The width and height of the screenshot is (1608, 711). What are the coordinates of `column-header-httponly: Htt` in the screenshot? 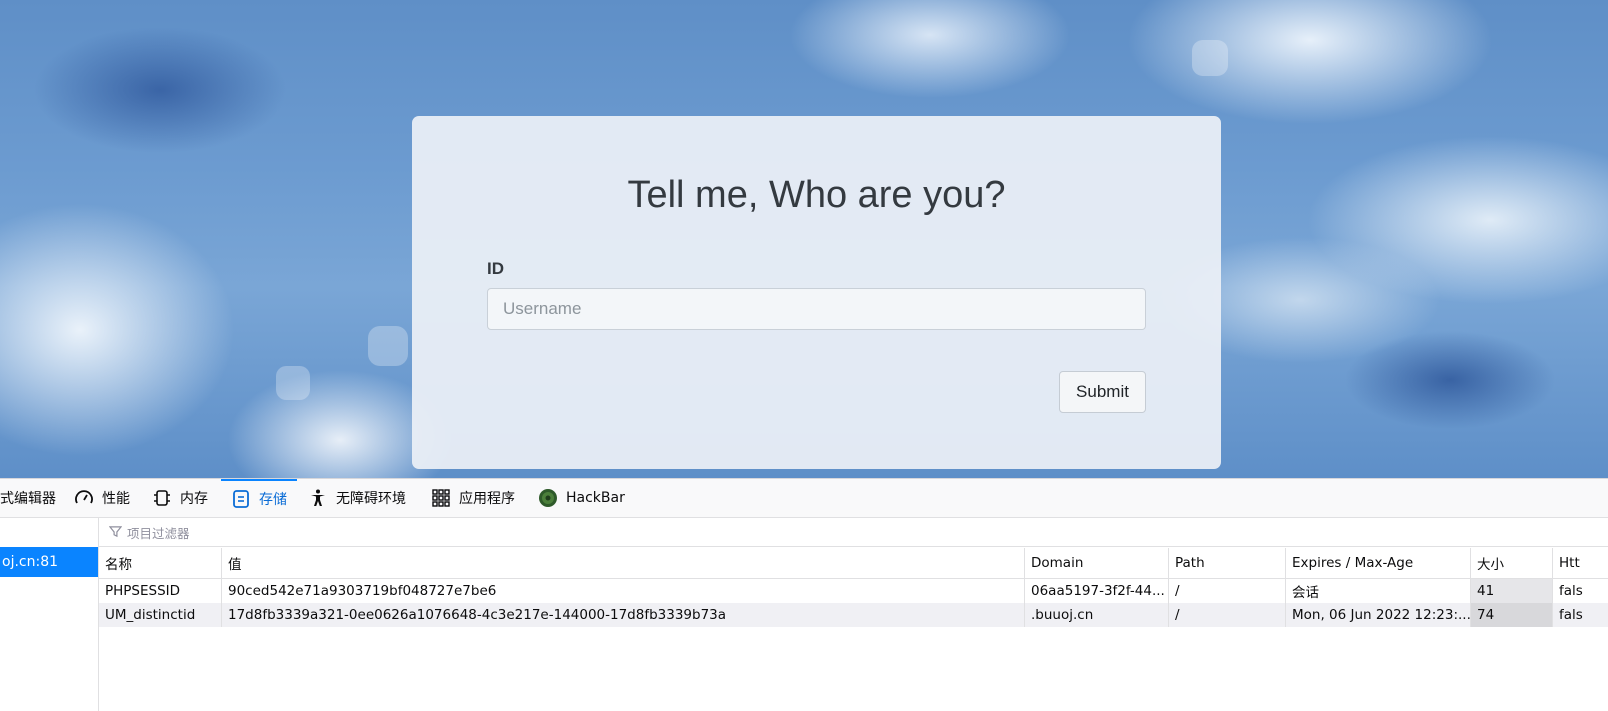 It's located at (1580, 563).